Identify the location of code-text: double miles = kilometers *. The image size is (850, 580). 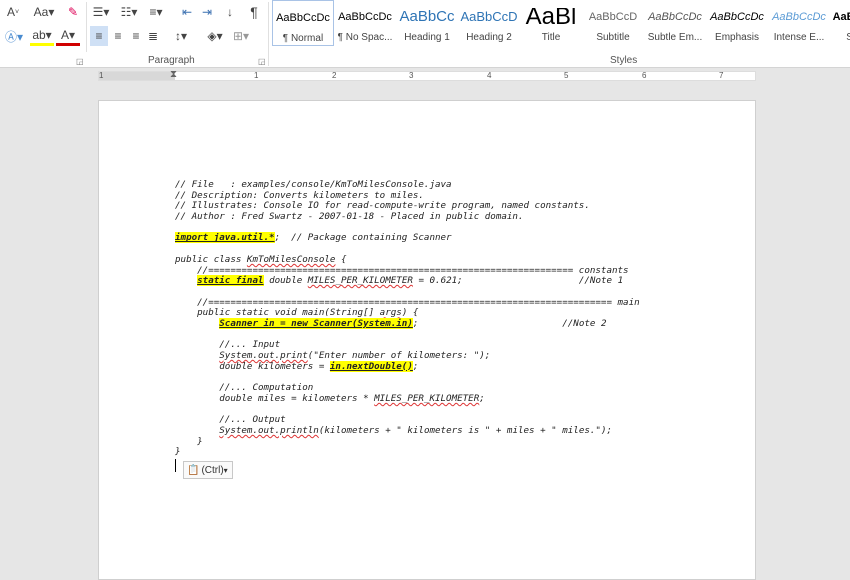
(275, 398).